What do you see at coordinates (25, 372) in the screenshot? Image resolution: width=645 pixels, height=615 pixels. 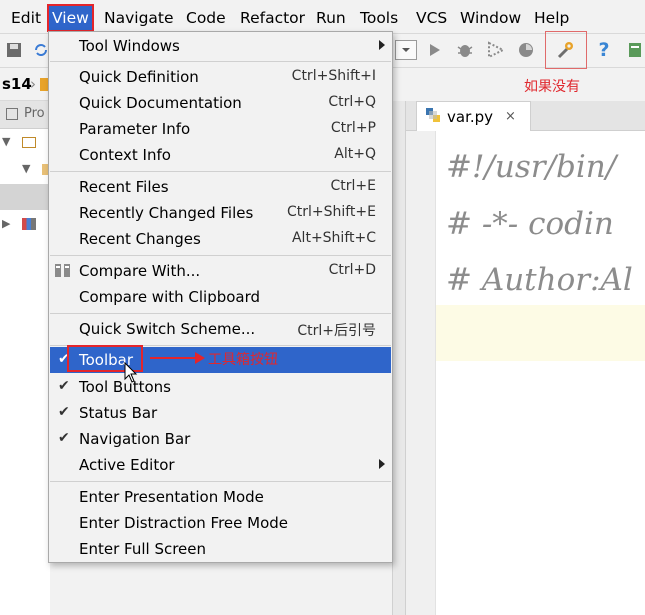 I see `project-tree: ▼ ▼ ▶` at bounding box center [25, 372].